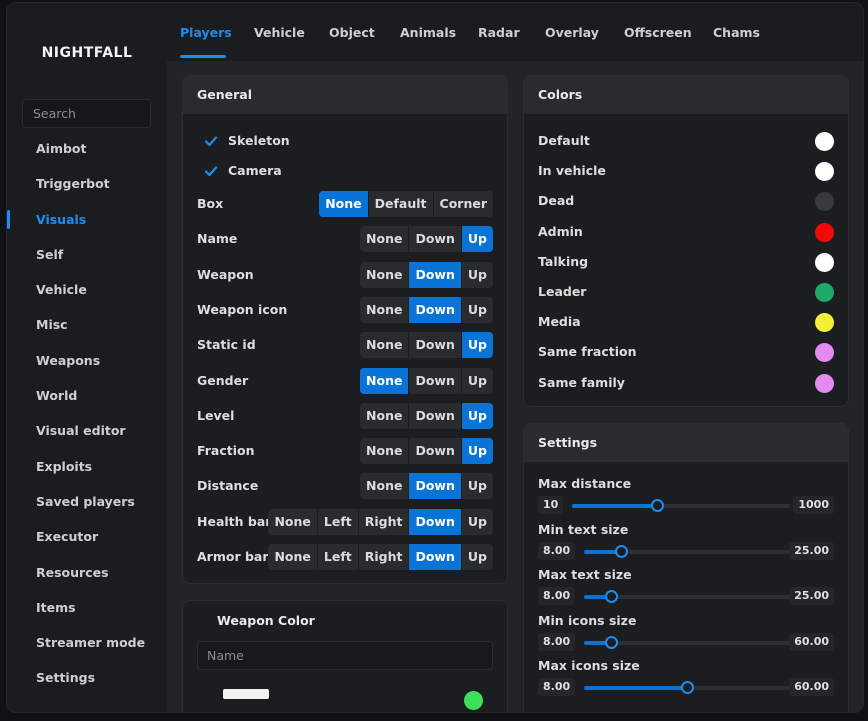 The image size is (868, 721). Describe the element at coordinates (462, 204) in the screenshot. I see `option-corner-button: Corner` at that location.